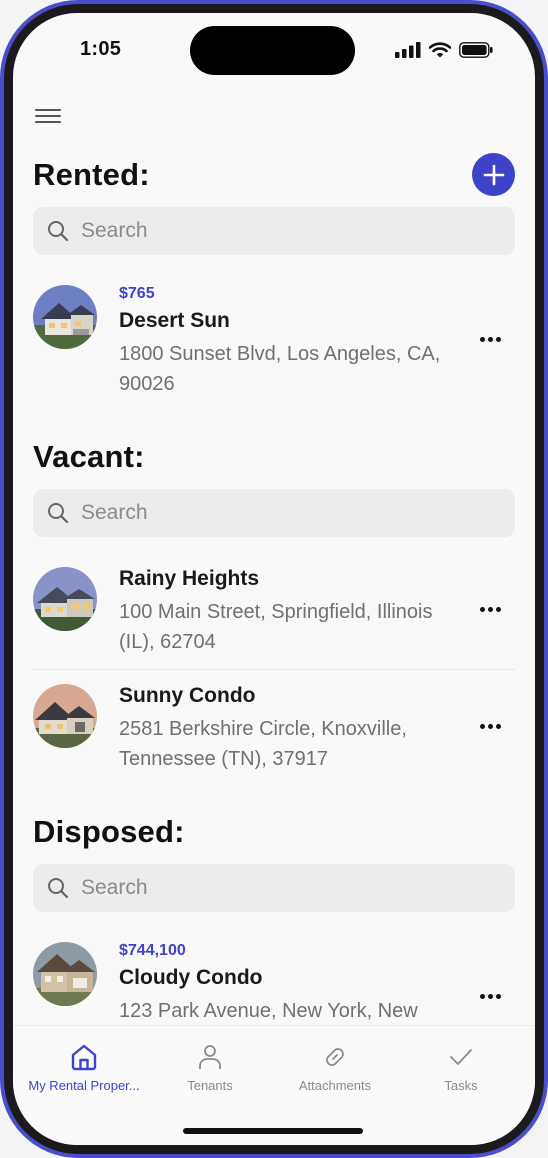  I want to click on property-name: Cloudy Condo, so click(191, 977).